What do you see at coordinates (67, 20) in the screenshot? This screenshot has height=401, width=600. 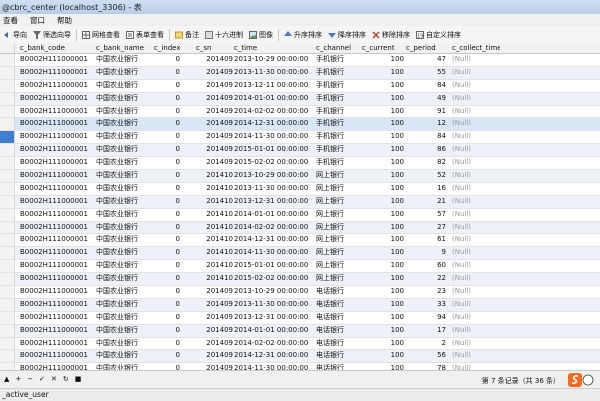 I see `menu-item-help: 帮助` at bounding box center [67, 20].